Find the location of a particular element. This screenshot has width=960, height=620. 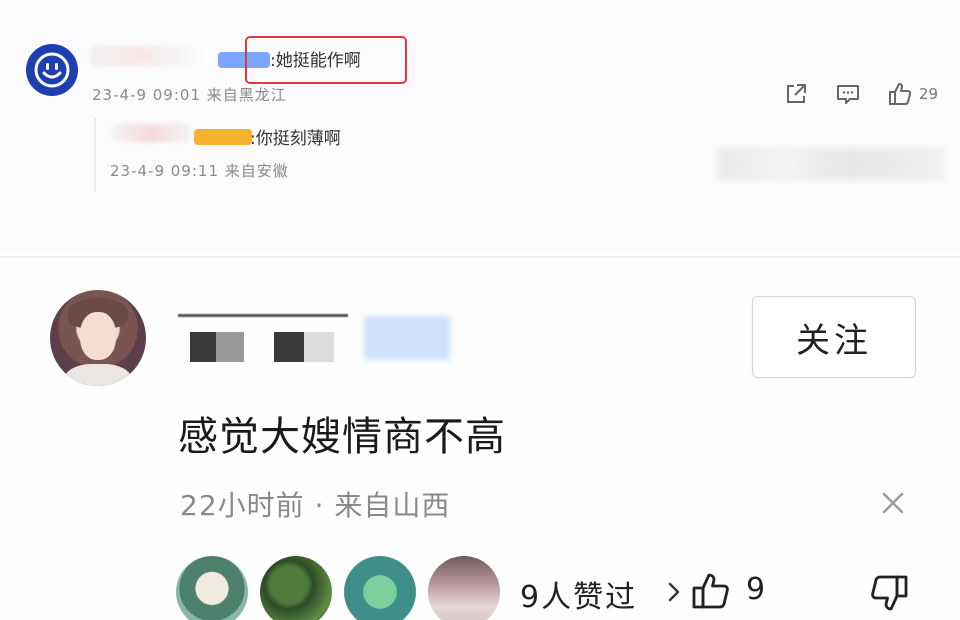

smiley-avatar-icon is located at coordinates (52, 70).